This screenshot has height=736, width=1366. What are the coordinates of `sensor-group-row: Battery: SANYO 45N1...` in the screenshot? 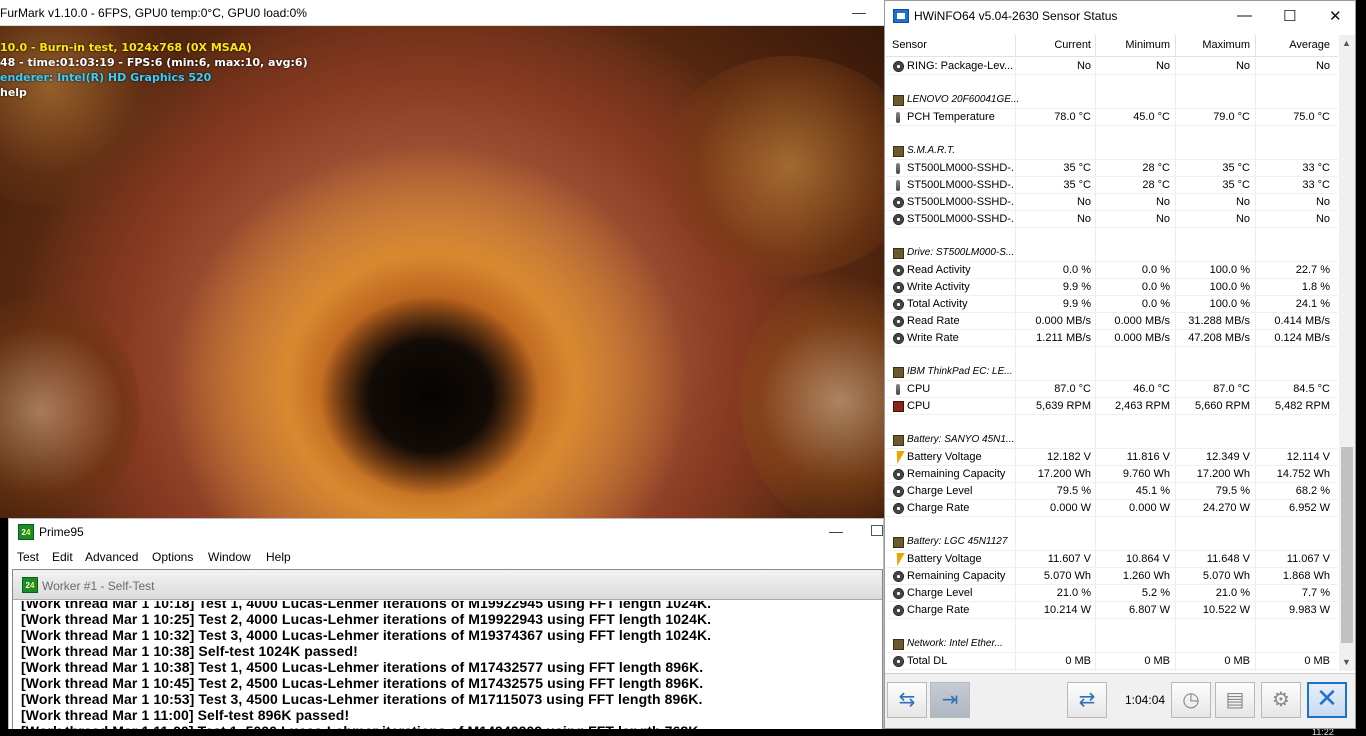 It's located at (1112, 440).